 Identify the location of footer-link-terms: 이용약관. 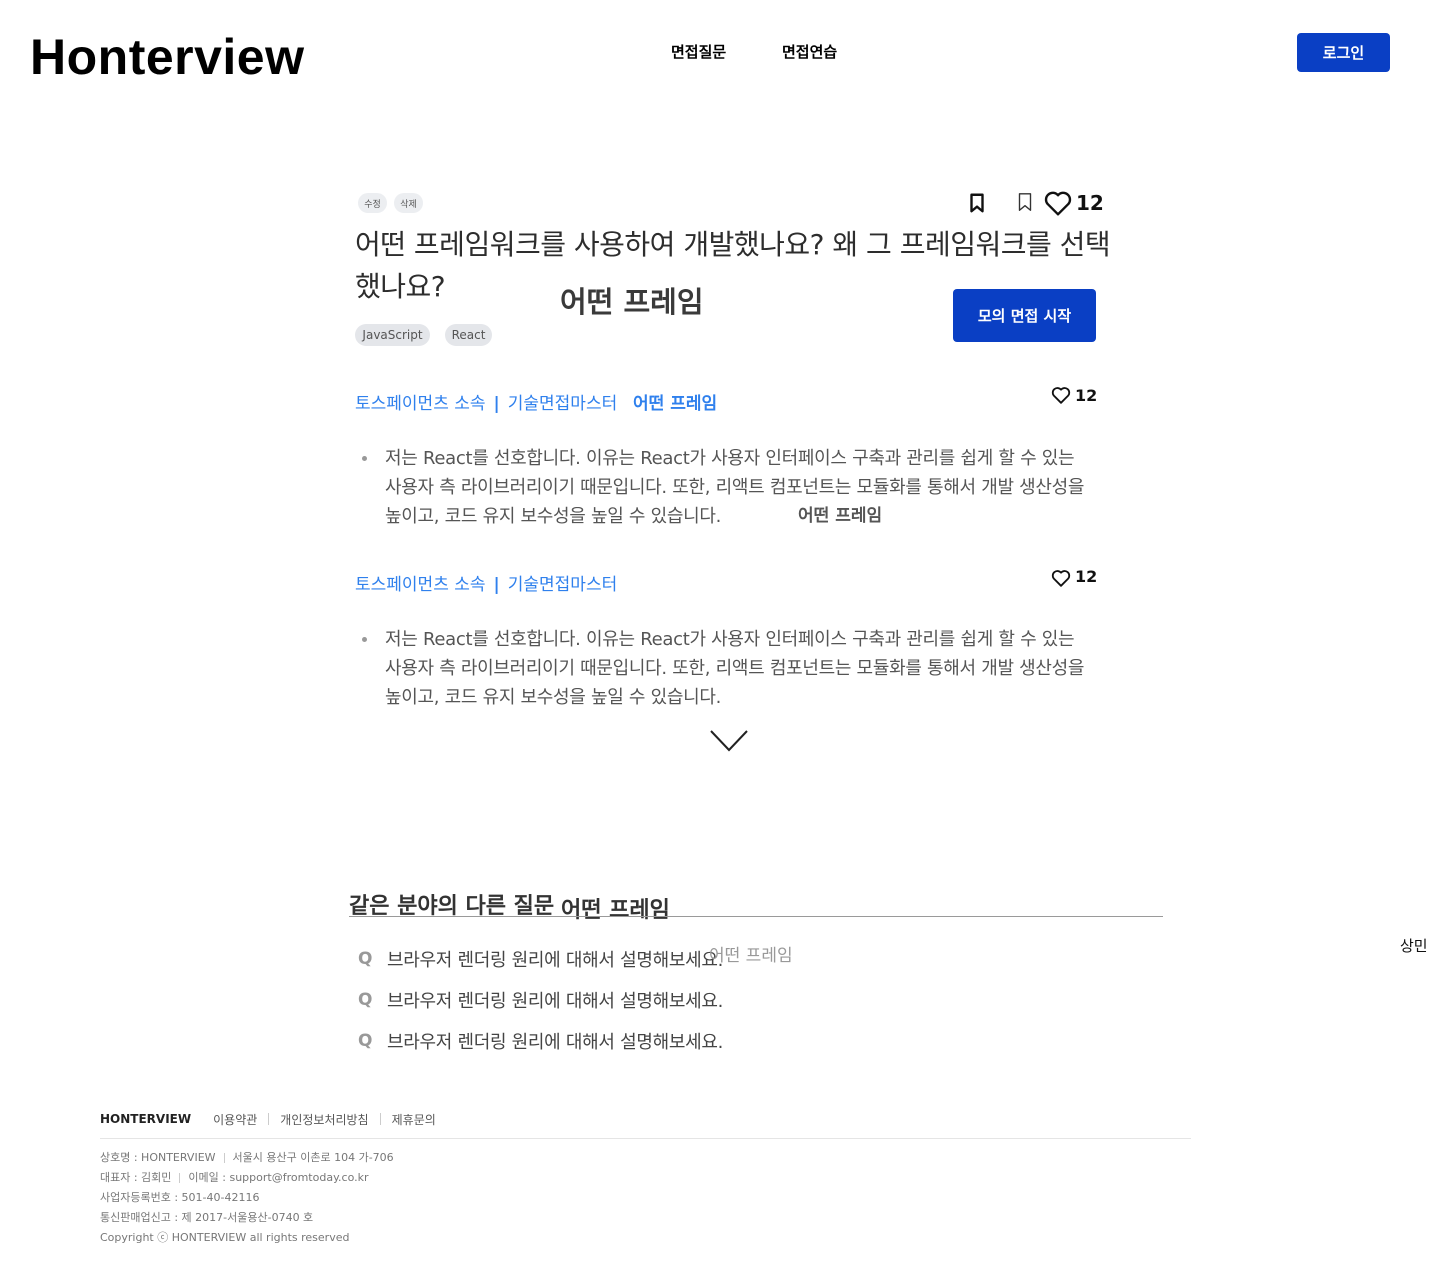
(235, 1119).